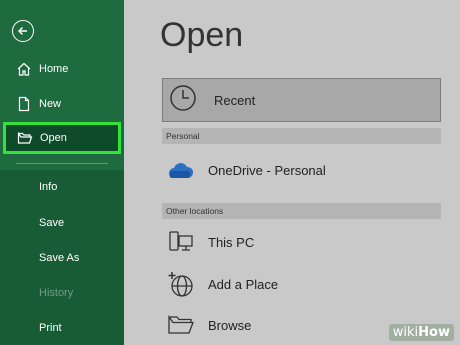 The image size is (460, 345). I want to click on folder-icon, so click(181, 325).